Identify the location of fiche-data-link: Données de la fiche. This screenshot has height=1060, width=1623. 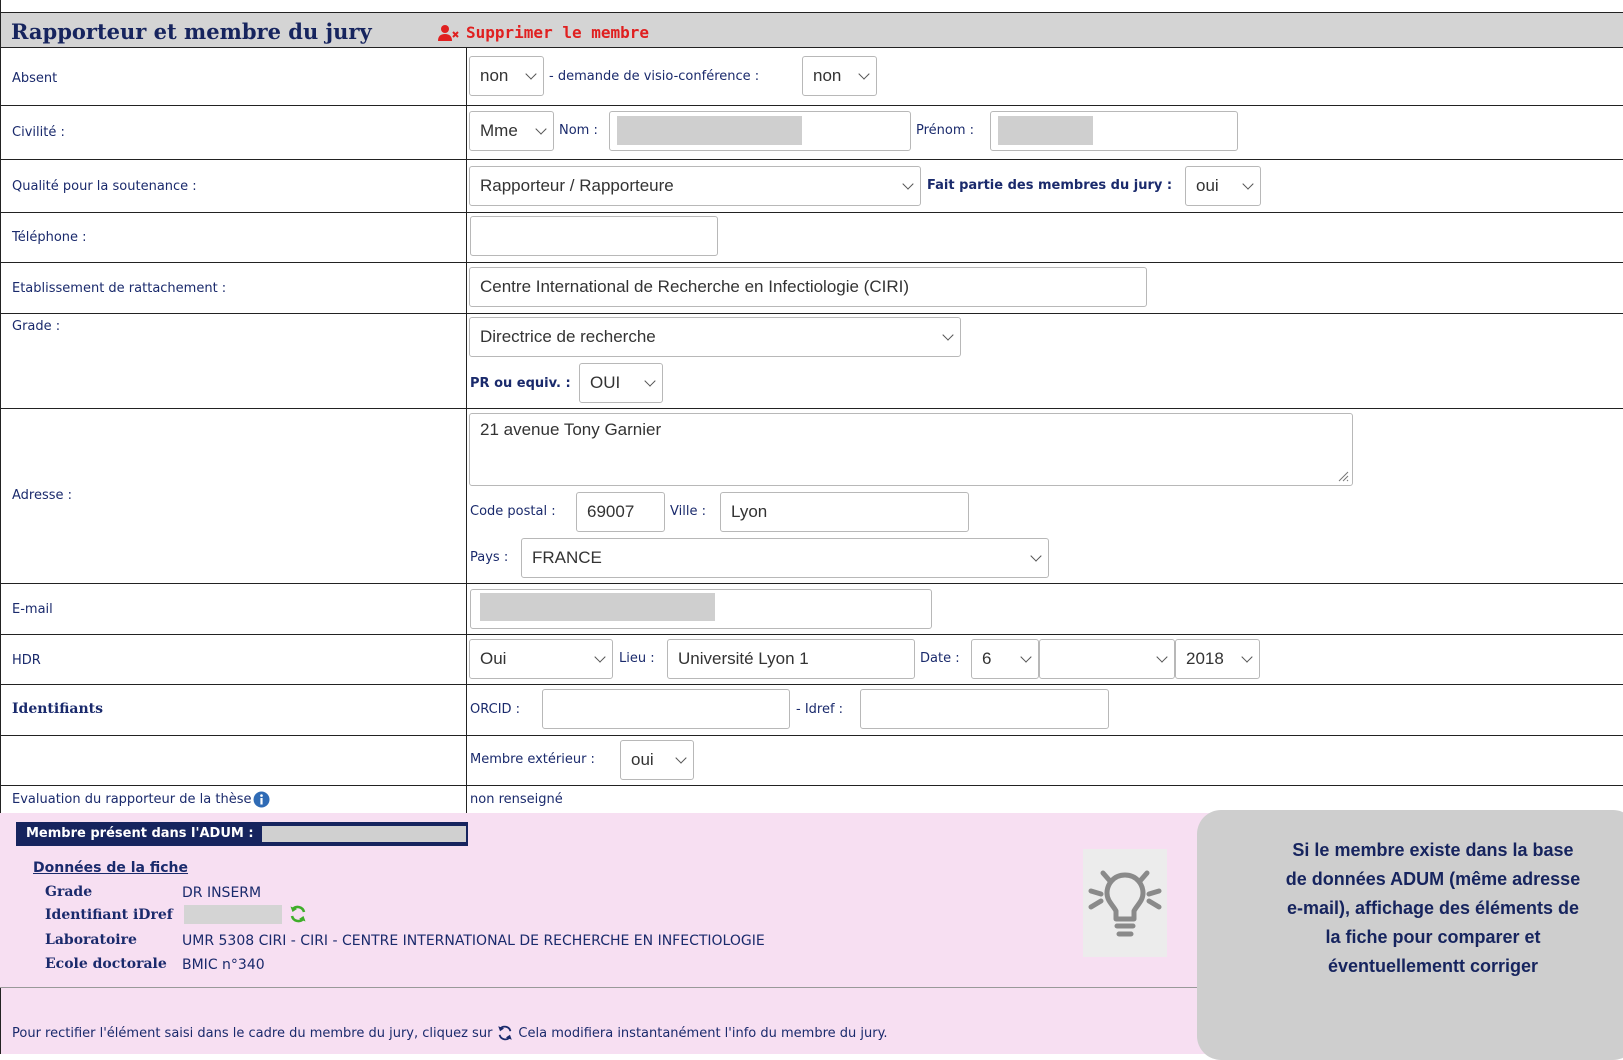
(110, 868).